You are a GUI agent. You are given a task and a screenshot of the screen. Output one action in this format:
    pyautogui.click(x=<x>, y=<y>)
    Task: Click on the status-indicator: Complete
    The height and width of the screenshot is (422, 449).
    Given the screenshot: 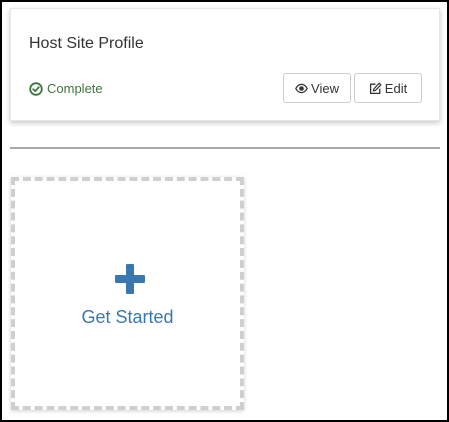 What is the action you would take?
    pyautogui.click(x=66, y=89)
    